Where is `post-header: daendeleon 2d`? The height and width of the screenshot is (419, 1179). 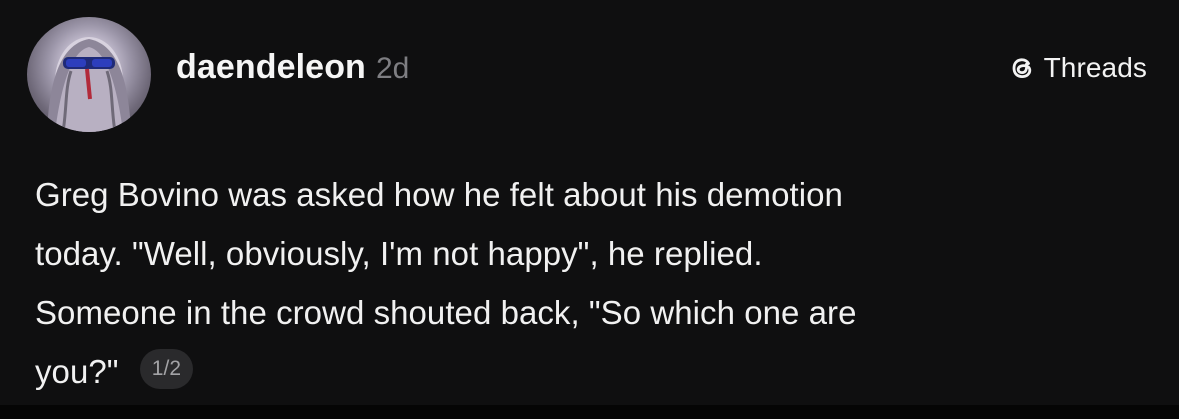
post-header: daendeleon 2d is located at coordinates (292, 70).